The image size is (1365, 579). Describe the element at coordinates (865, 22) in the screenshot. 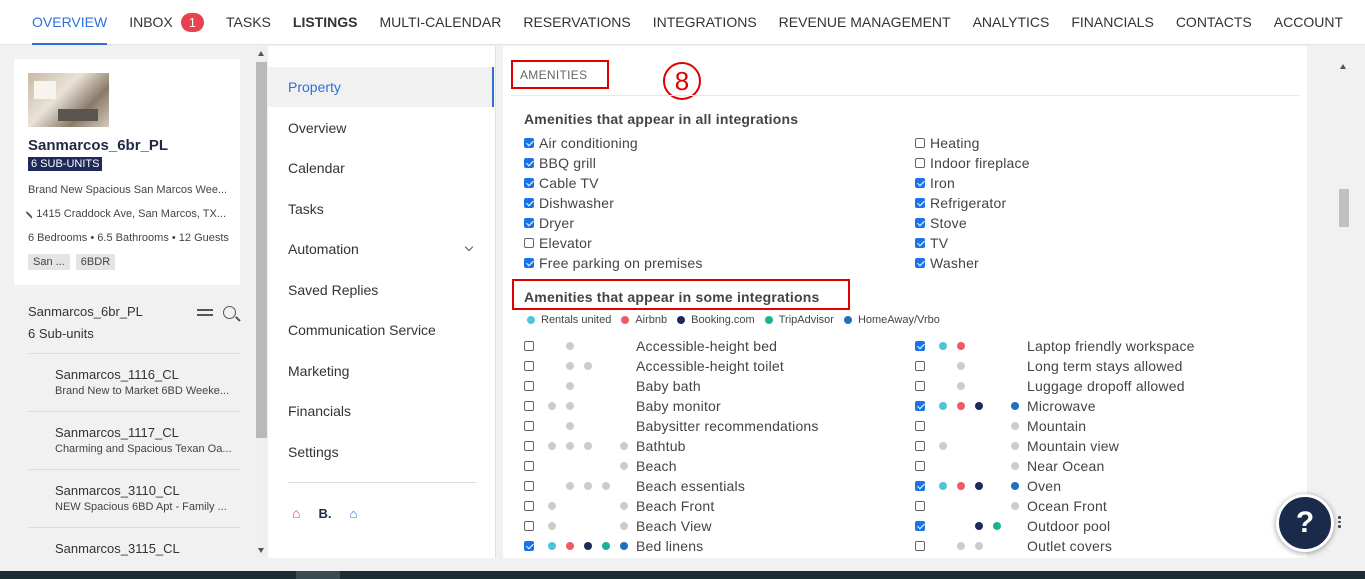

I see `nav-revenue-management: REVENUE MANAGEMENT` at that location.